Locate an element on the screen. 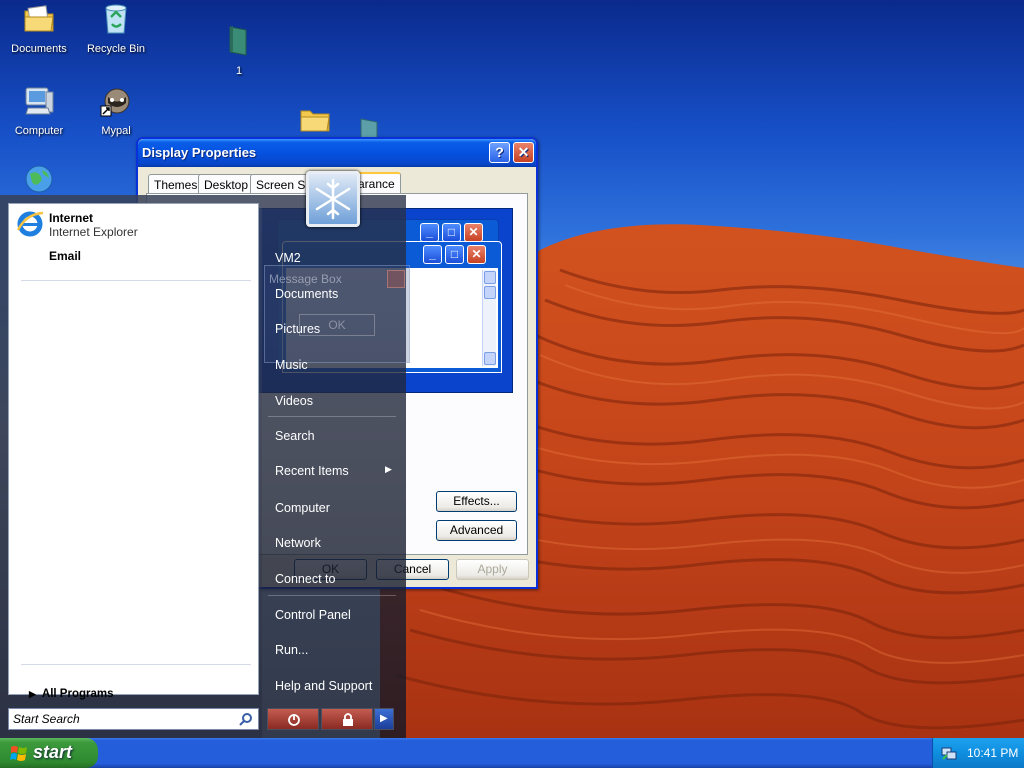 The height and width of the screenshot is (768, 1024). desktop-icon-label: Computer is located at coordinates (39, 131).